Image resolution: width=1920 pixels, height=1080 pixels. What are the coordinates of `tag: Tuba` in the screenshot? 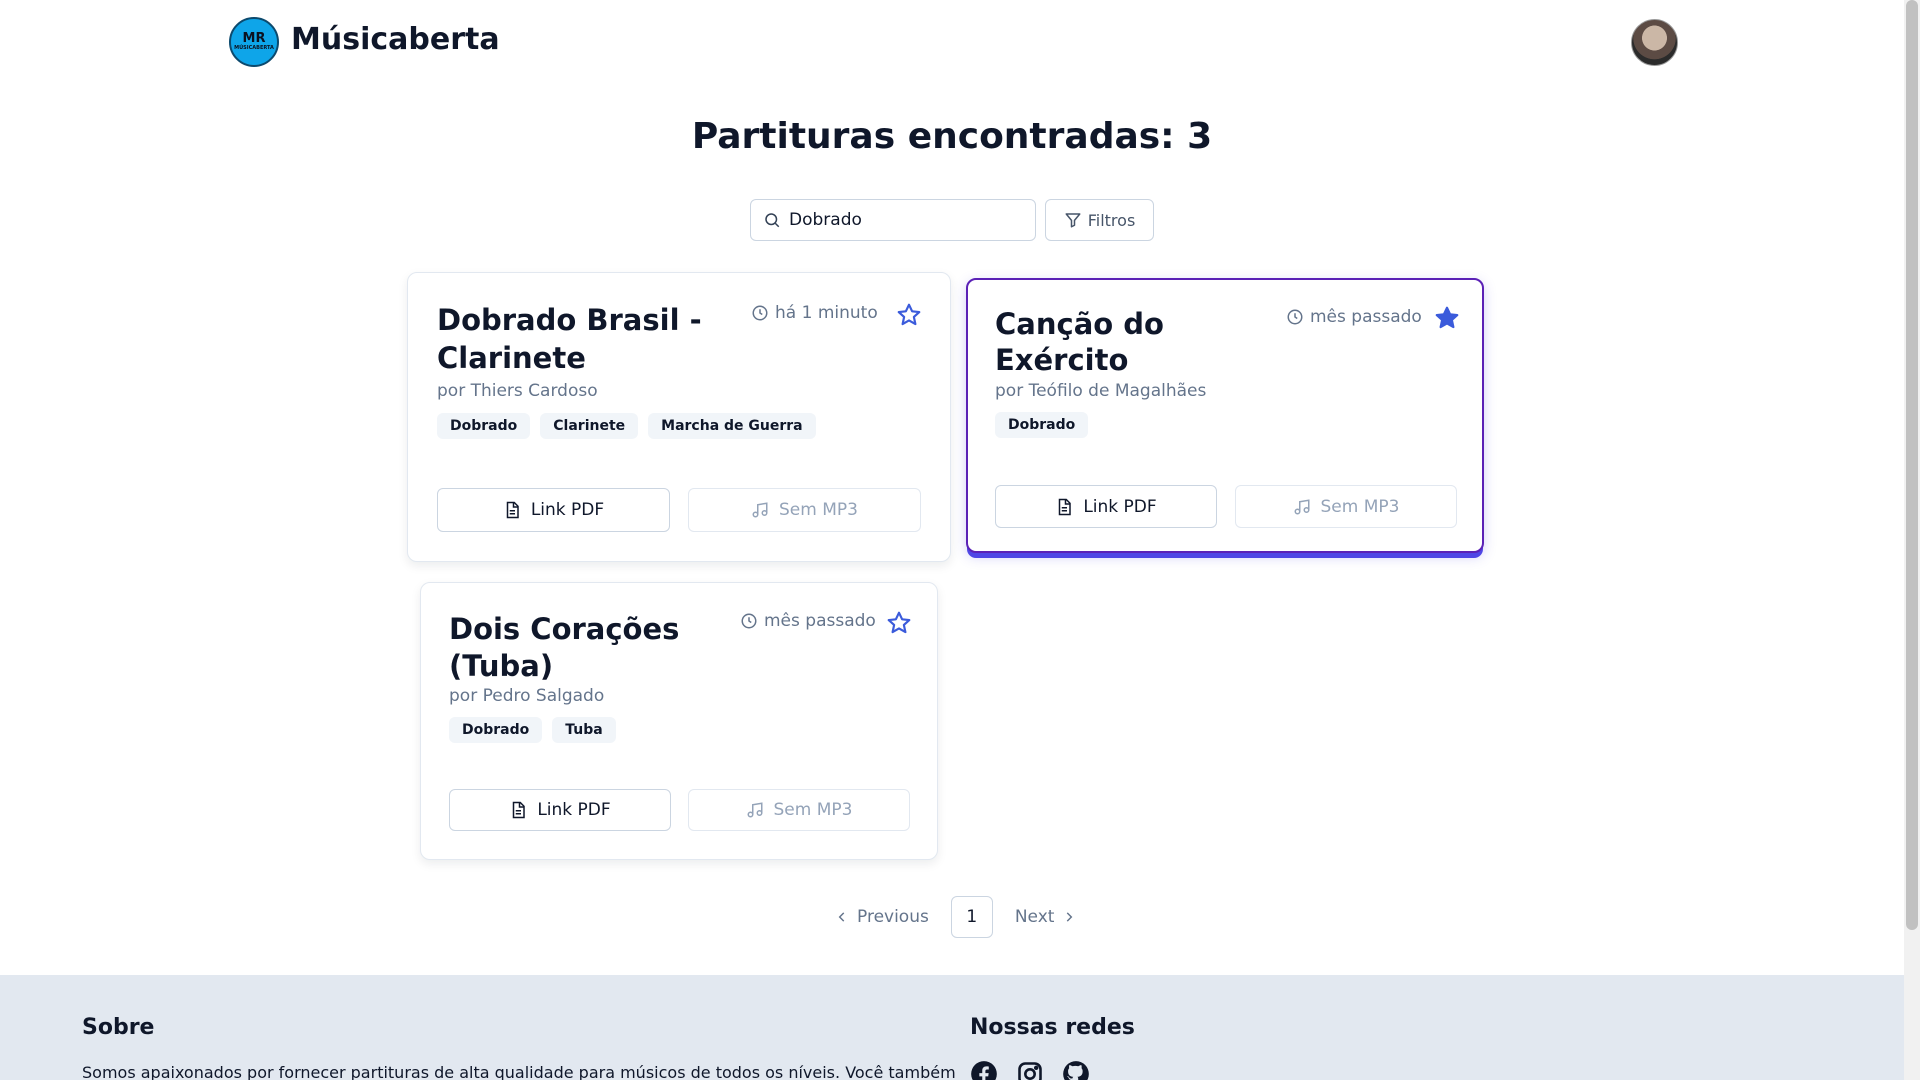 It's located at (584, 730).